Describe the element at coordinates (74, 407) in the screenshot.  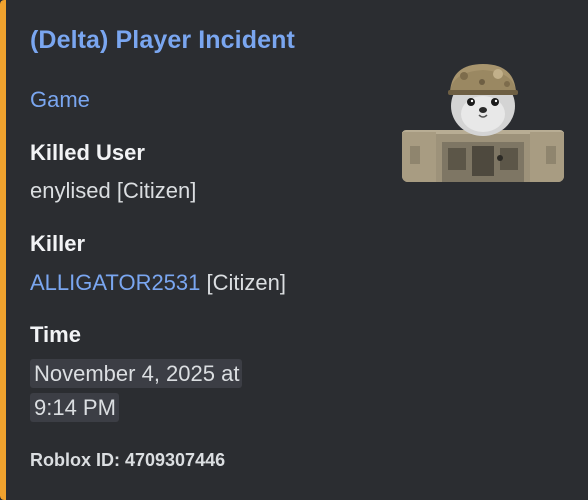
I see `timestamp-chip-line2: 9:14 PM` at that location.